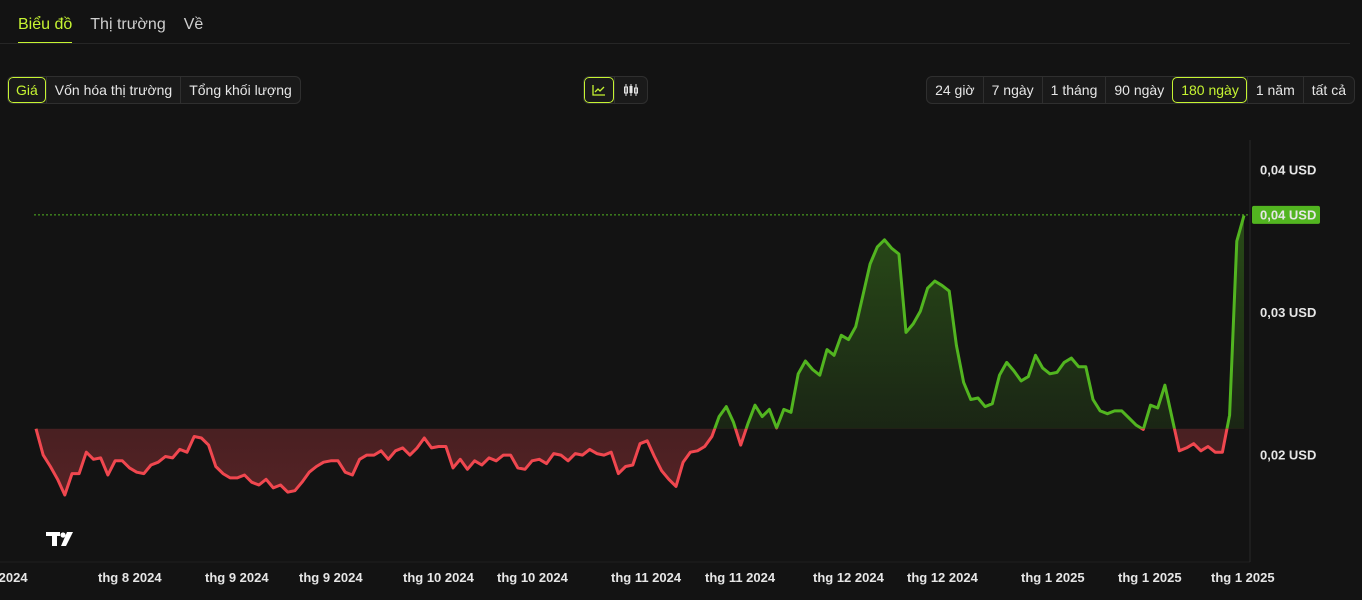 The height and width of the screenshot is (600, 1362). Describe the element at coordinates (27, 90) in the screenshot. I see `metric-price-button: Giá` at that location.